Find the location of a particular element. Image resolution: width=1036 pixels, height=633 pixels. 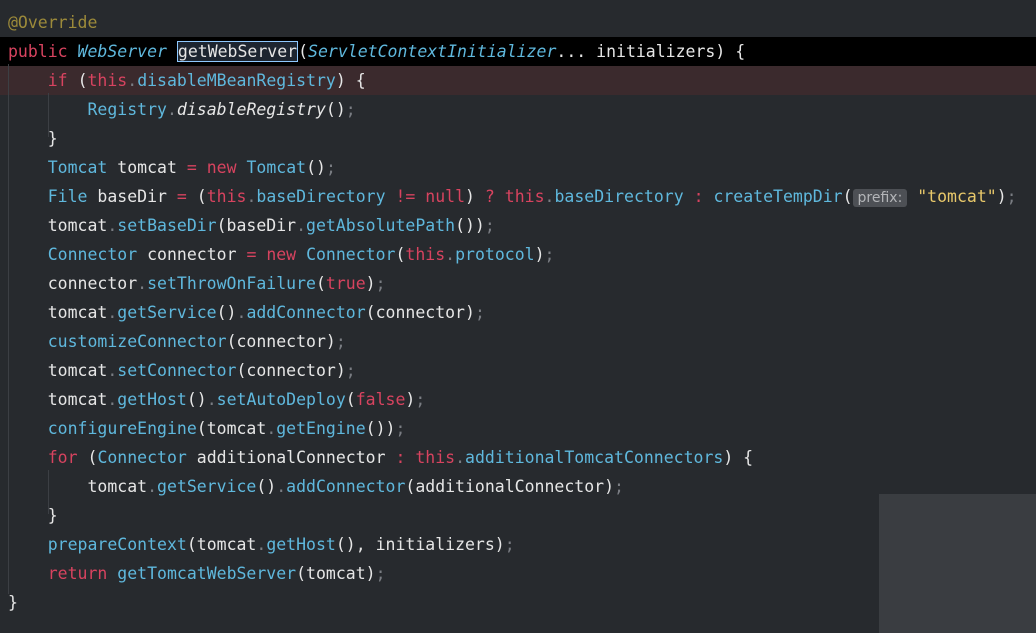

code-token: } is located at coordinates (33, 138).